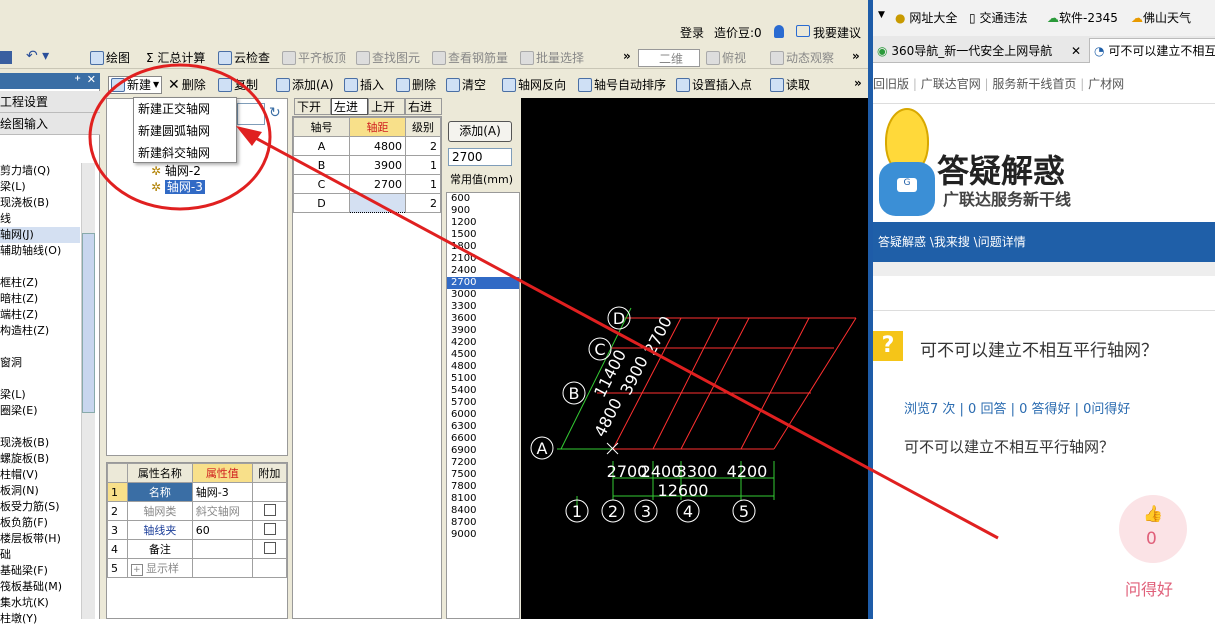 The height and width of the screenshot is (627, 1215). What do you see at coordinates (483, 427) in the screenshot?
I see `common-value-item: 6300` at bounding box center [483, 427].